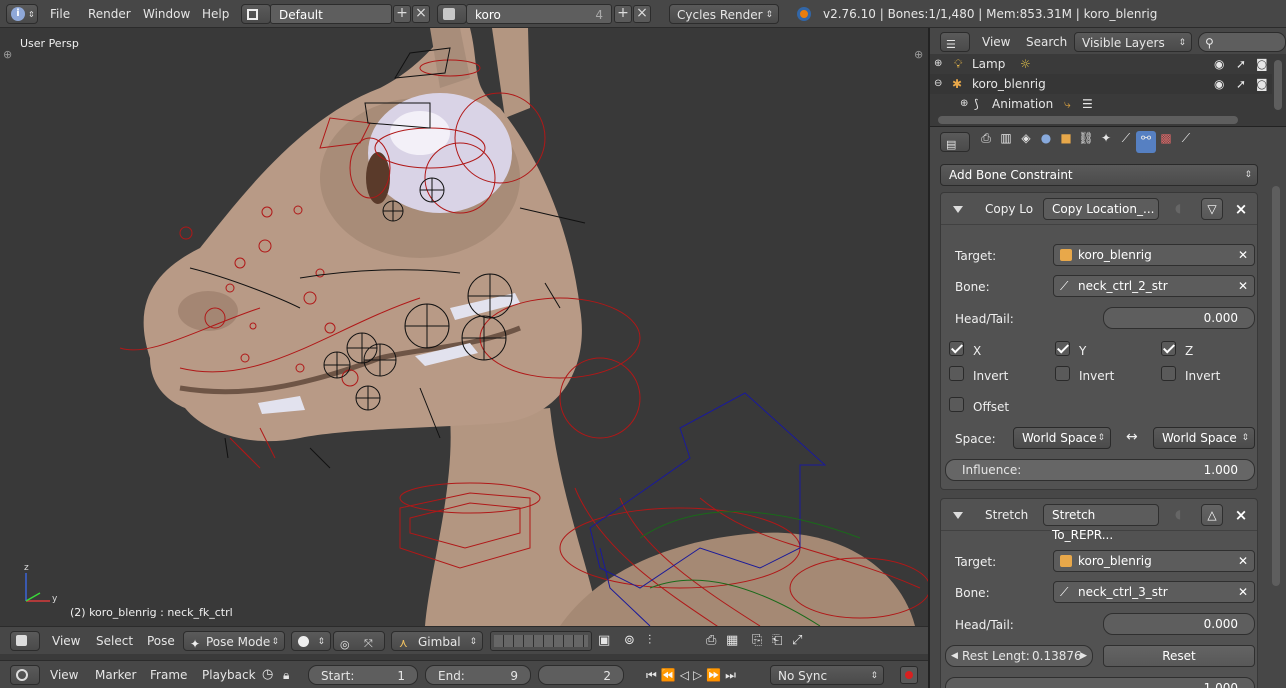 The height and width of the screenshot is (688, 1286). What do you see at coordinates (1046, 142) in the screenshot?
I see `world-tab-icon: ●` at bounding box center [1046, 142].